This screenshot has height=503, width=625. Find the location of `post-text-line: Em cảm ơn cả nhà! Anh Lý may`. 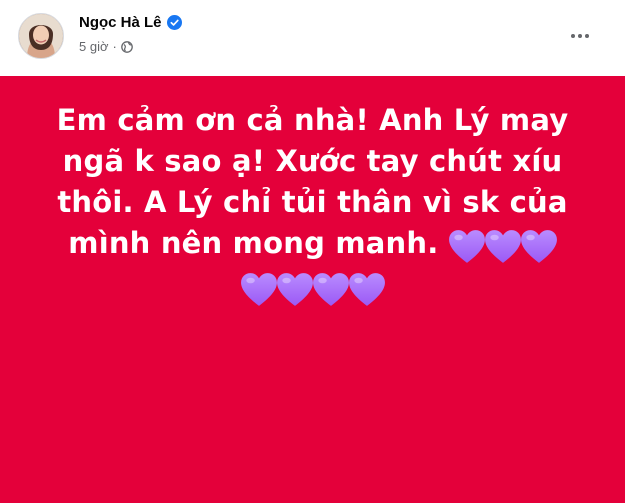

post-text-line: Em cảm ơn cả nhà! Anh Lý may is located at coordinates (312, 120).